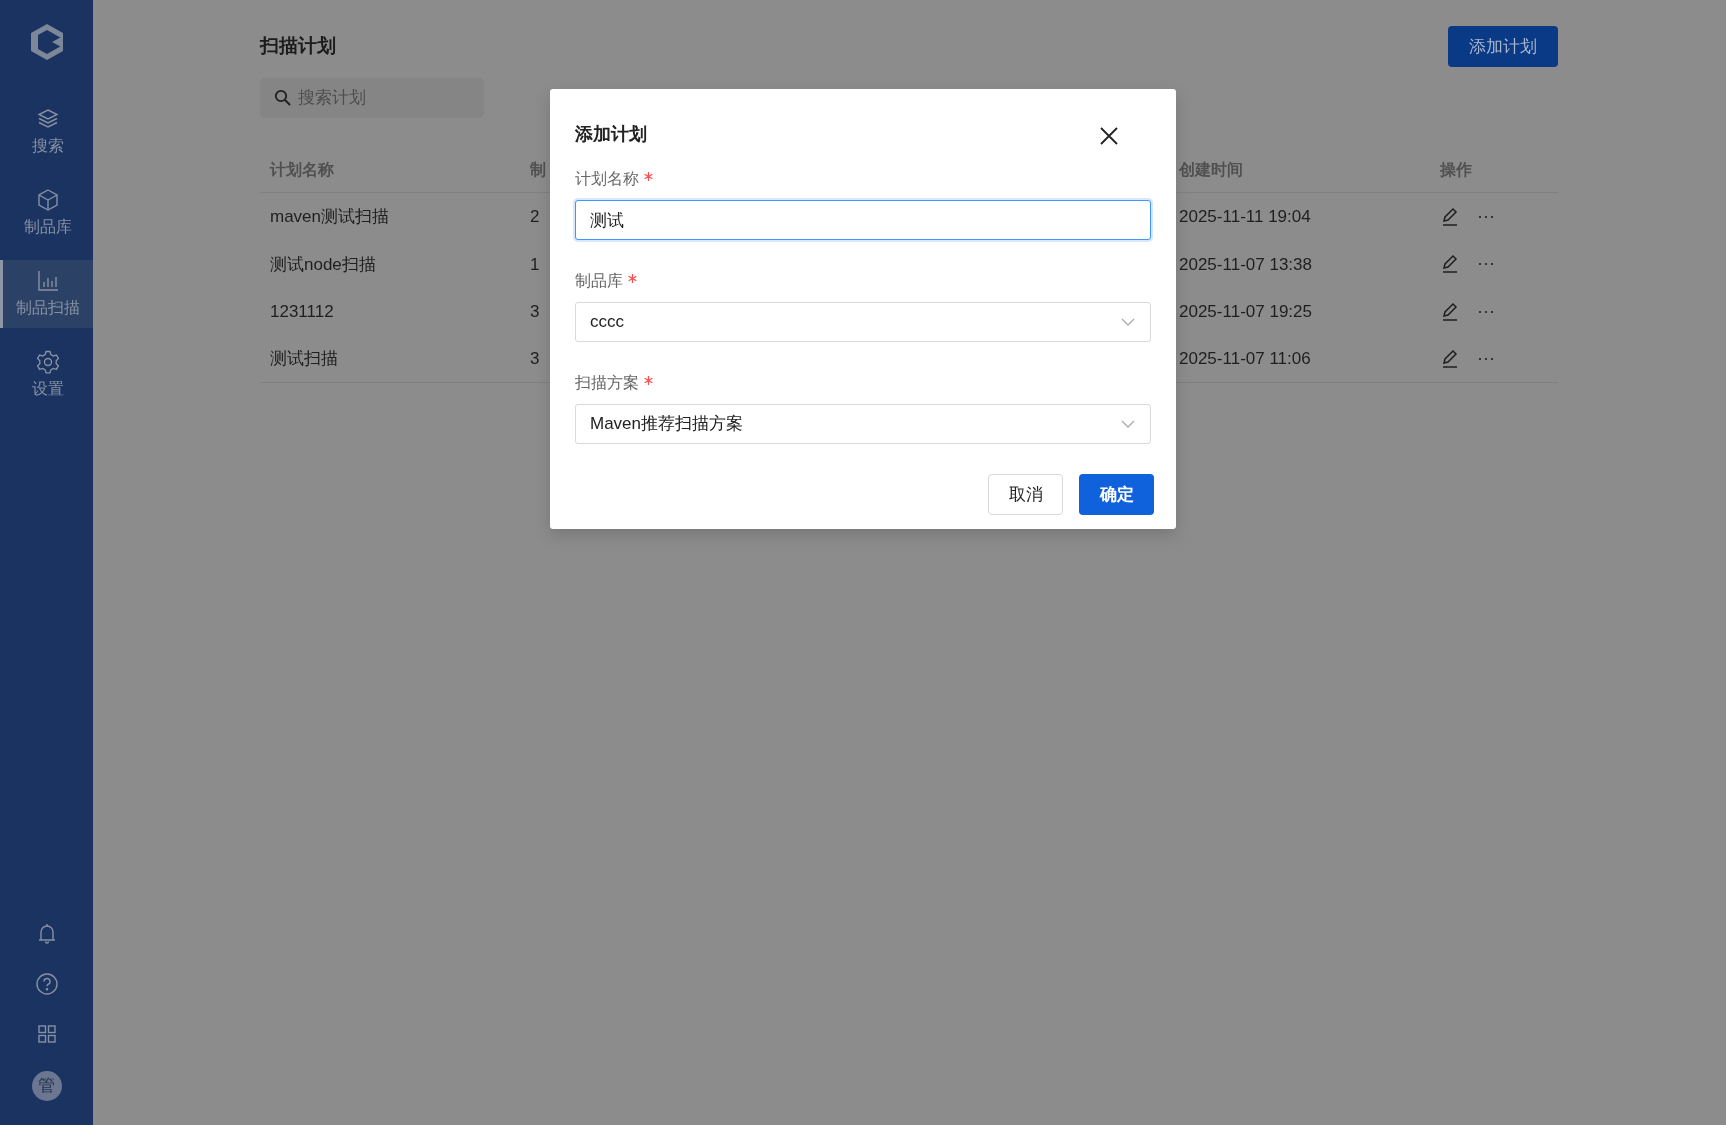 This screenshot has height=1125, width=1726. Describe the element at coordinates (304, 359) in the screenshot. I see `table-cell-text: 测试扫描` at that location.